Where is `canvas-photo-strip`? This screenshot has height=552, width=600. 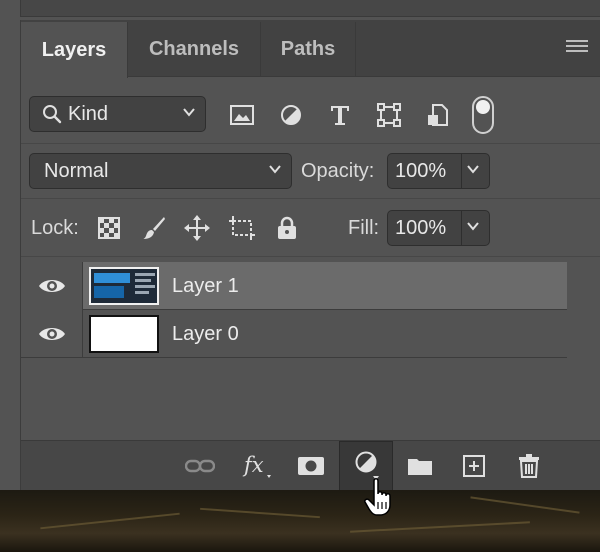 canvas-photo-strip is located at coordinates (300, 521).